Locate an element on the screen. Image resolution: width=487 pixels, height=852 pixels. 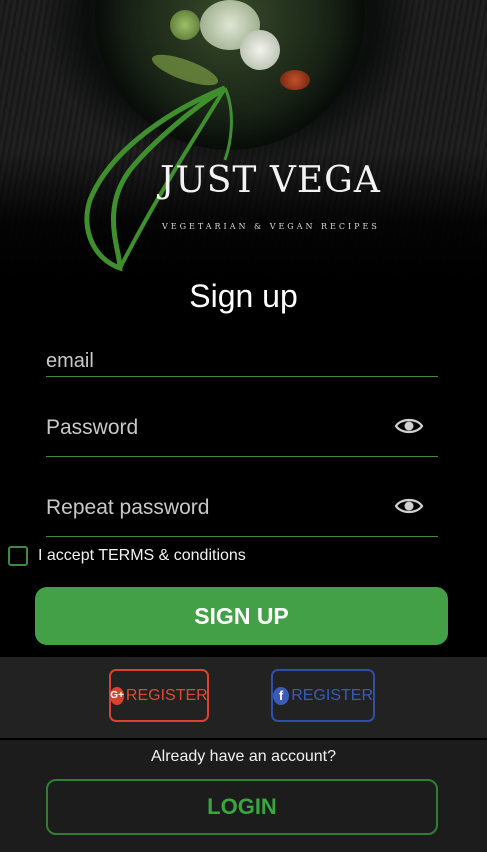
facebook-register-button: f REGISTER is located at coordinates (323, 695).